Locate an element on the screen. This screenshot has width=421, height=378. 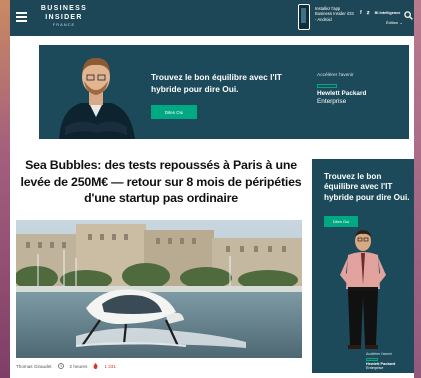
bi-intelligence-link: BI Intelligence is located at coordinates (388, 13).